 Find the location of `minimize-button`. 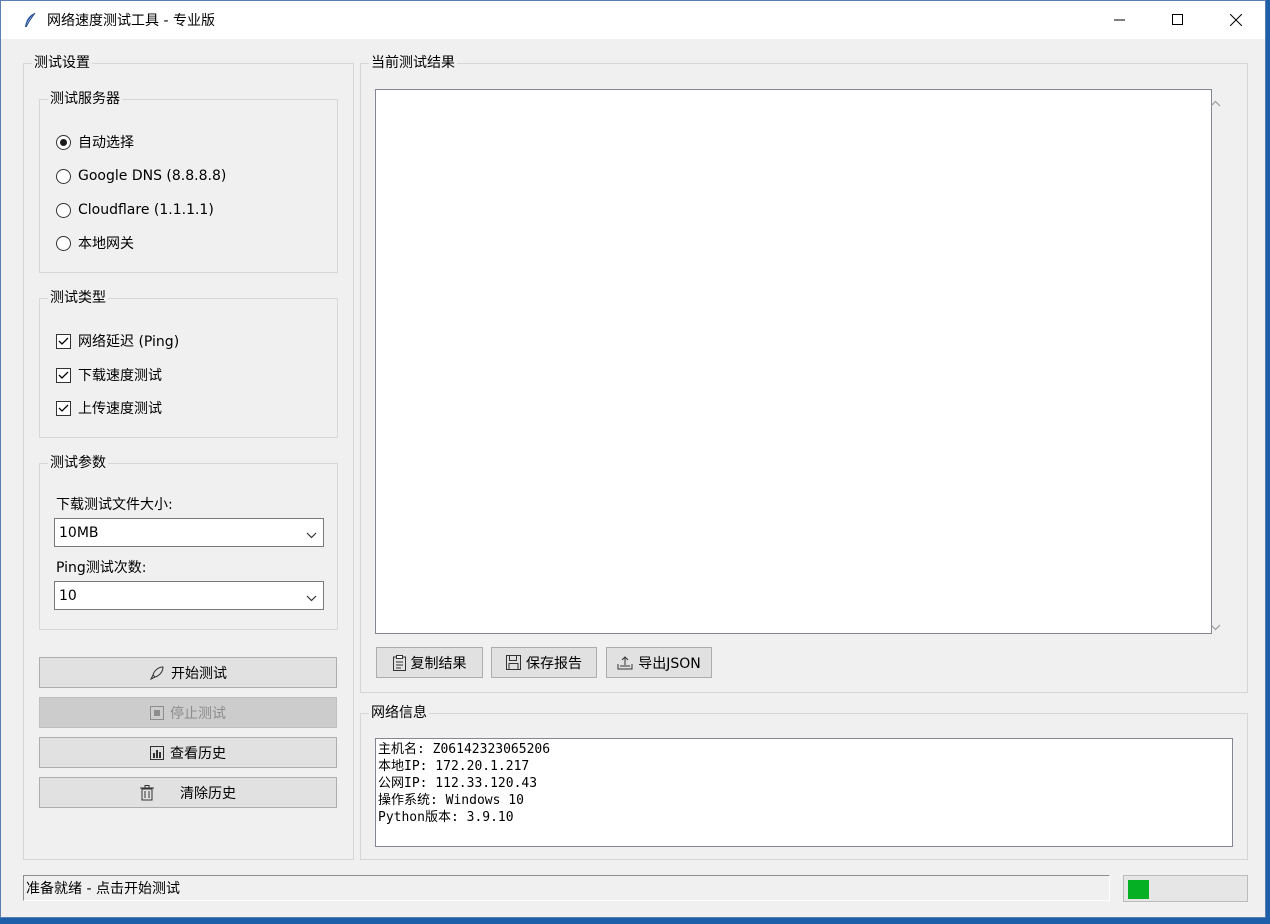

minimize-button is located at coordinates (1120, 20).